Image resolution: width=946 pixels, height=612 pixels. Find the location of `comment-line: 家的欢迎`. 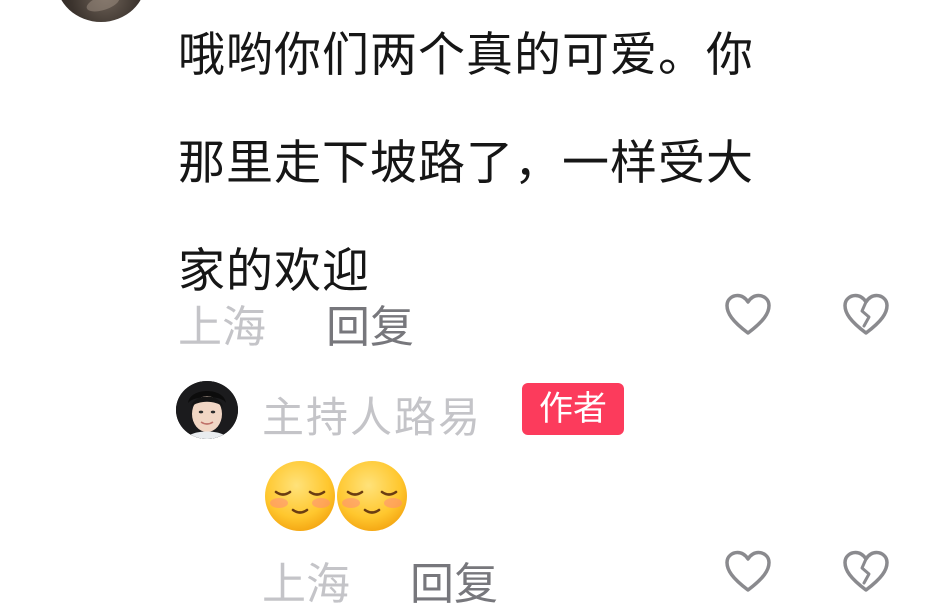

comment-line: 家的欢迎 is located at coordinates (274, 271).